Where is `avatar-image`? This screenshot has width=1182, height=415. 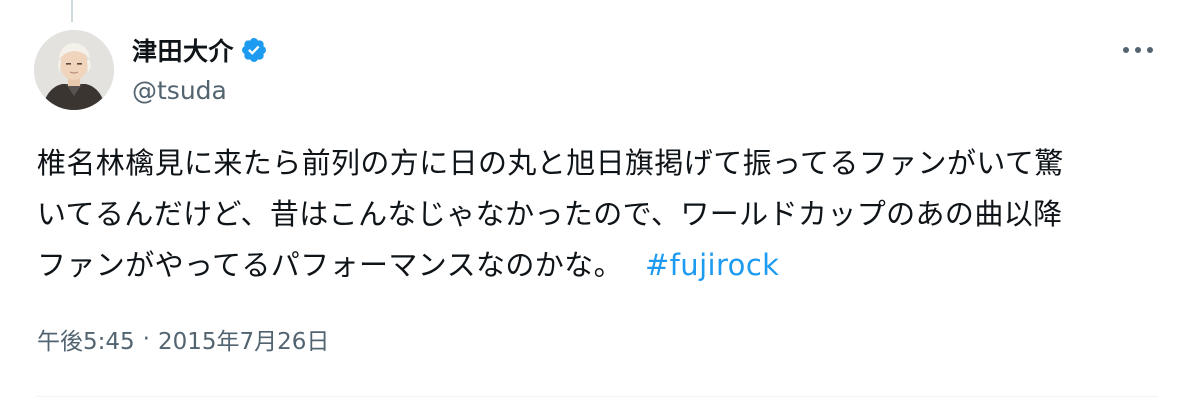 avatar-image is located at coordinates (74, 70).